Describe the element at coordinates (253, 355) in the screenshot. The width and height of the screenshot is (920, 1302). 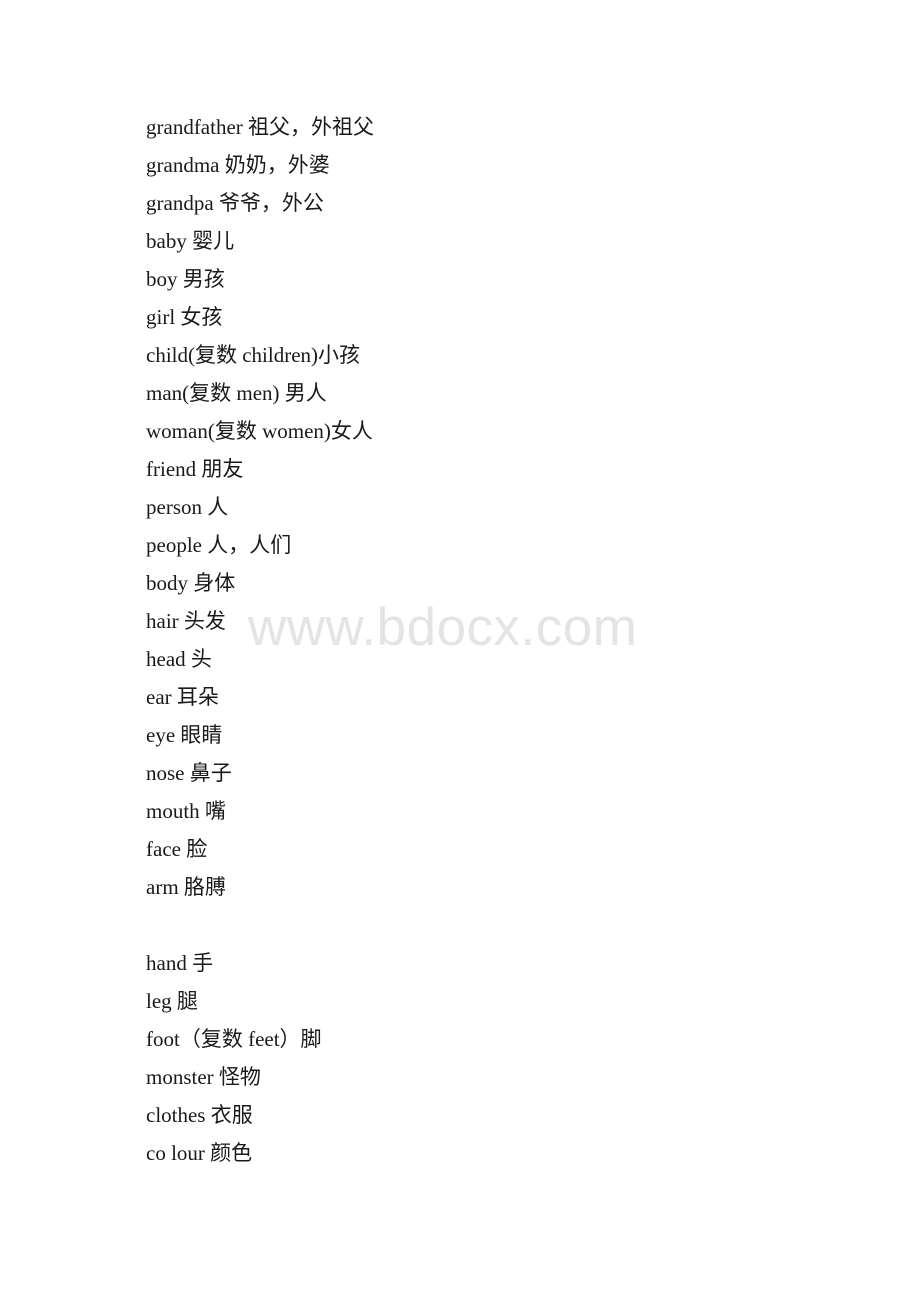
I see `vocabulary-entry-child: child(复数 children)小孩` at that location.